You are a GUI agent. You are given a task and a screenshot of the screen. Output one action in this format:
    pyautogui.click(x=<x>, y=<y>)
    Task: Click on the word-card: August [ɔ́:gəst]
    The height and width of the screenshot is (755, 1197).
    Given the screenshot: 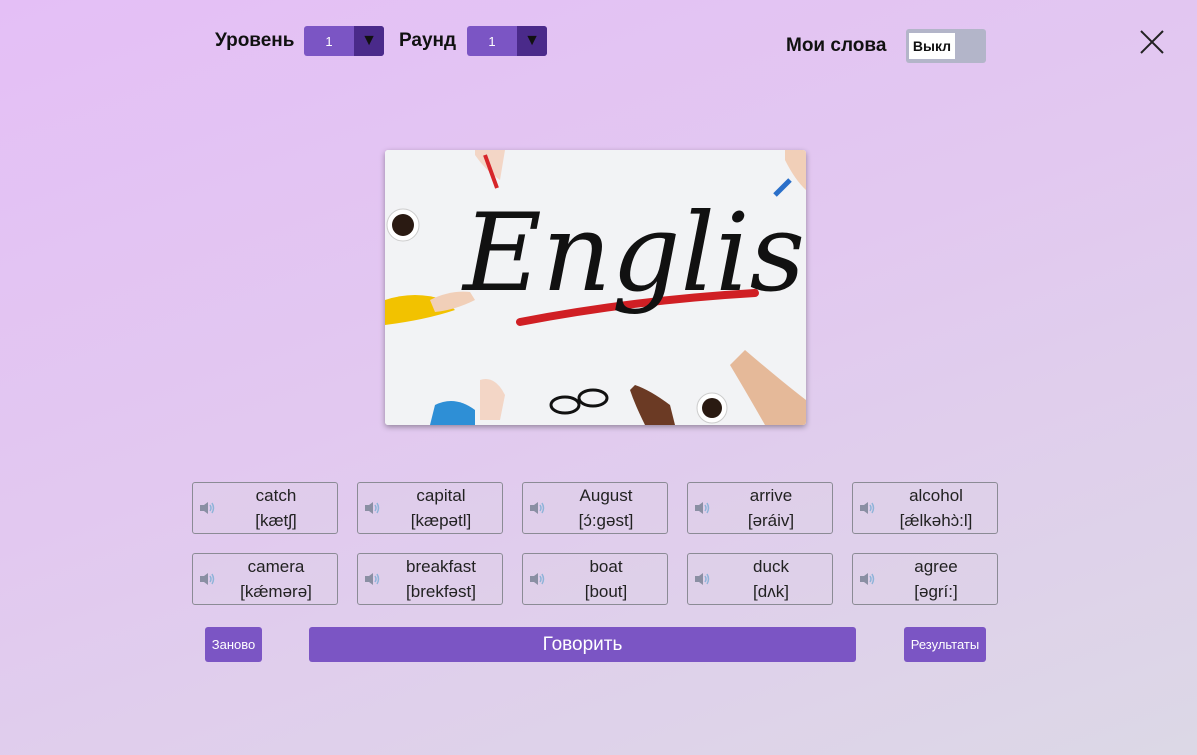 What is the action you would take?
    pyautogui.click(x=595, y=508)
    